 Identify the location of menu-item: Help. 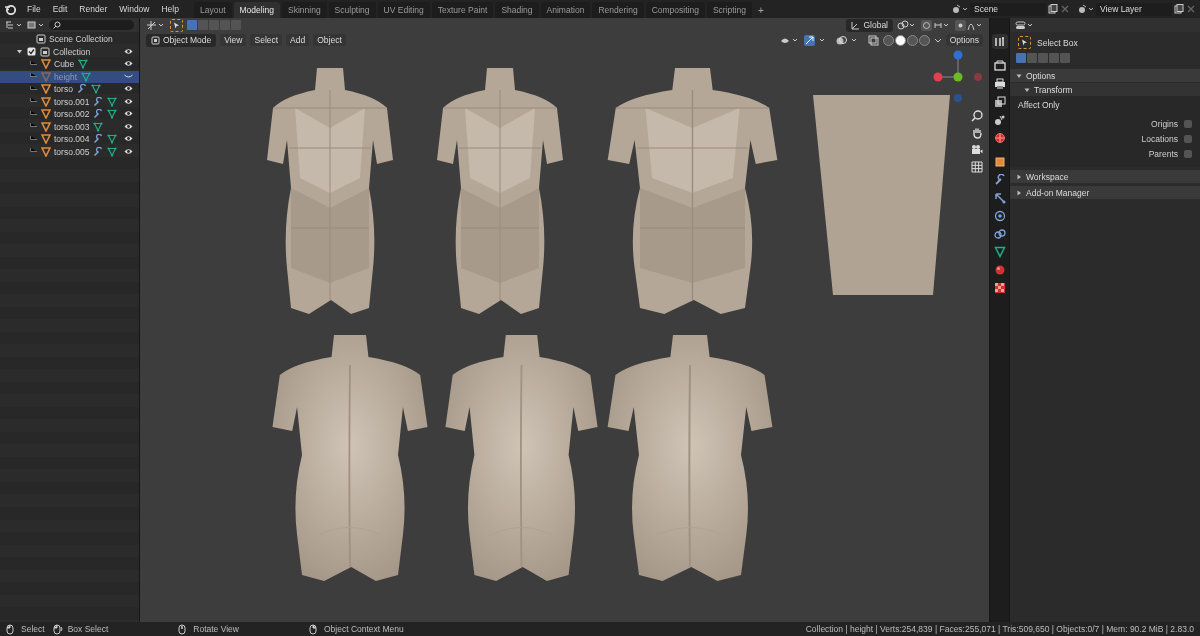
(170, 9).